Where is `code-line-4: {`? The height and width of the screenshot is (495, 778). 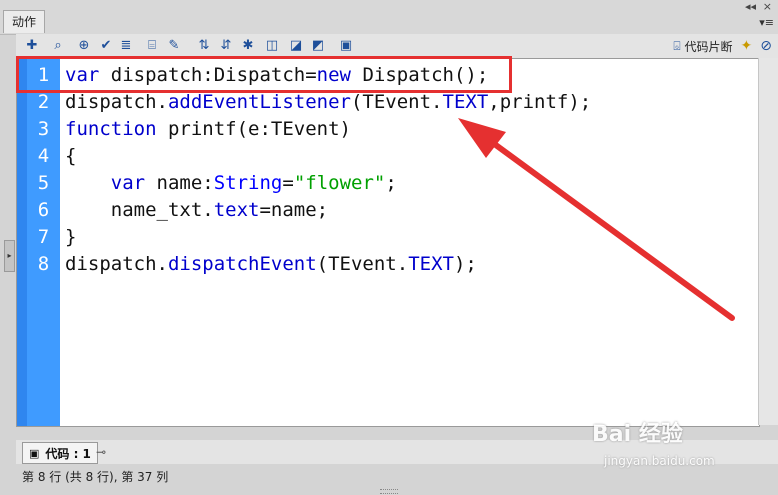
code-line-4: { is located at coordinates (71, 156).